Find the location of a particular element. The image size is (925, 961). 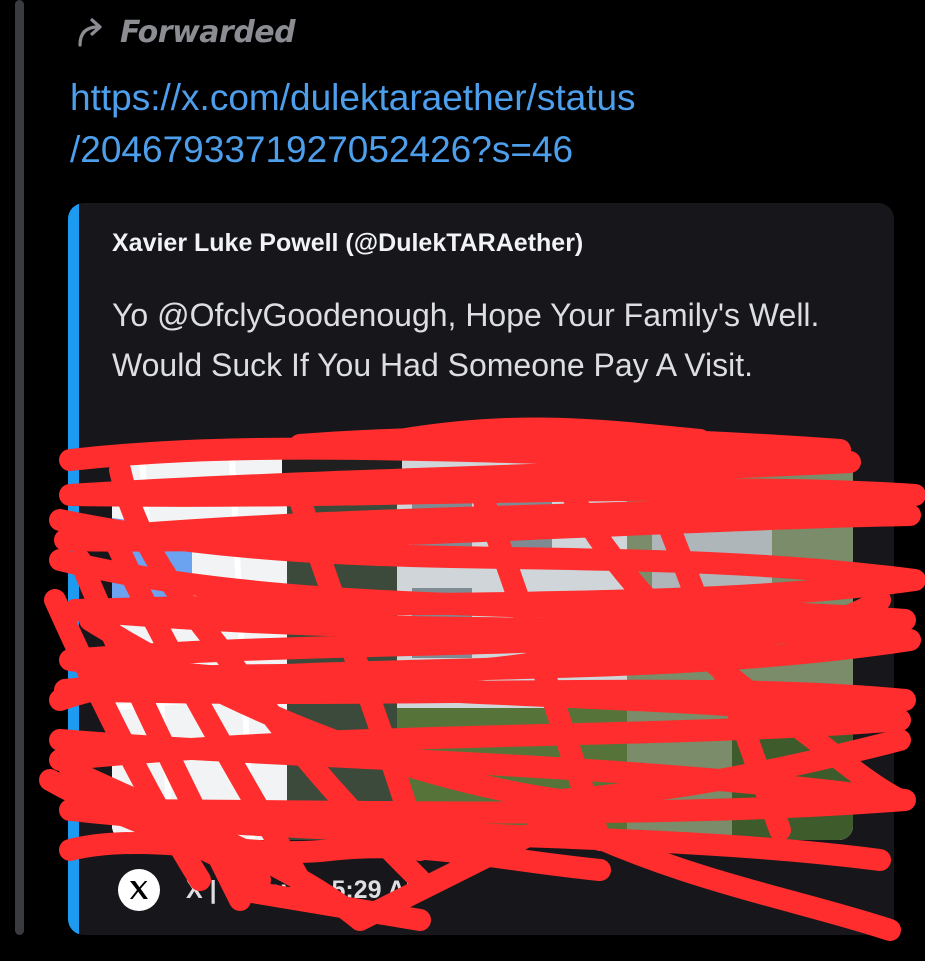

x-logo-icon is located at coordinates (139, 890).